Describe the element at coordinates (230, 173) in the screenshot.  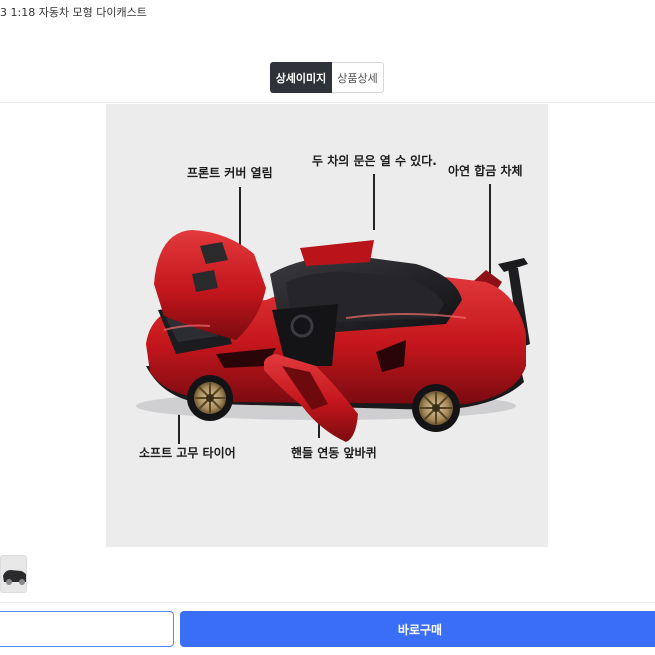
I see `callout-front-cover: 프론트 커버 열림` at that location.